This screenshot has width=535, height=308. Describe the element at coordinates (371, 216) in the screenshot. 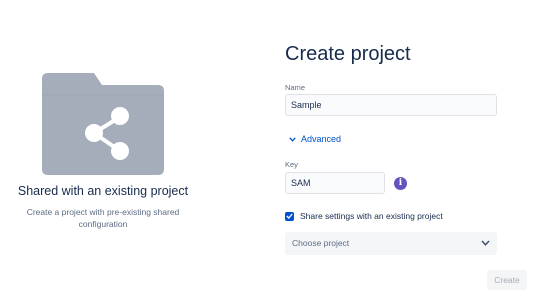

I see `share-settings-label: Share settings with an existing project` at that location.